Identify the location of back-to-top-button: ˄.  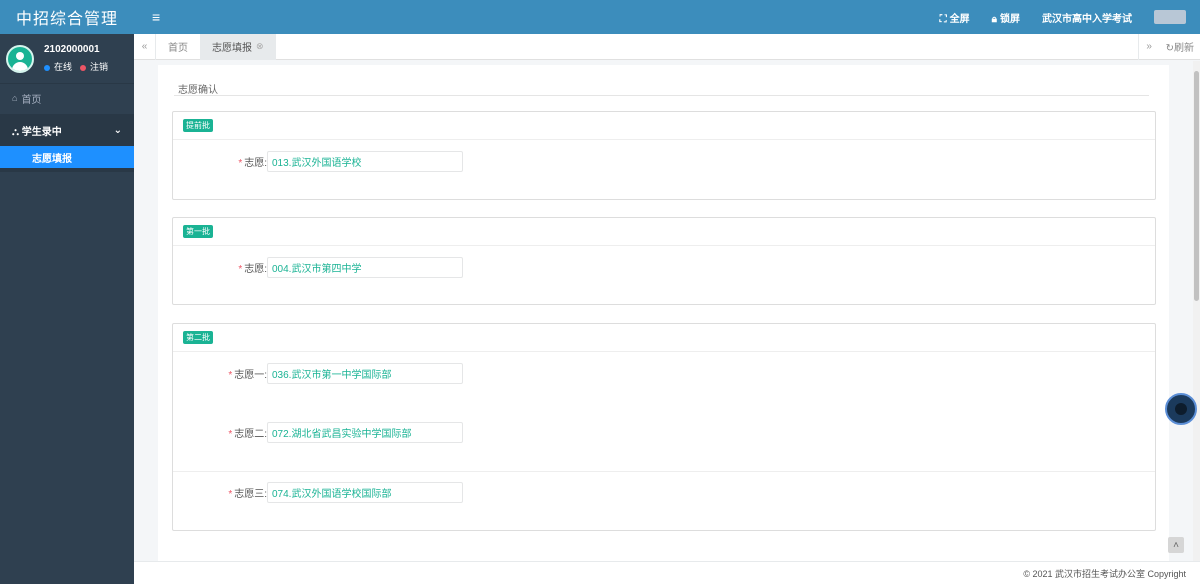
(1176, 545).